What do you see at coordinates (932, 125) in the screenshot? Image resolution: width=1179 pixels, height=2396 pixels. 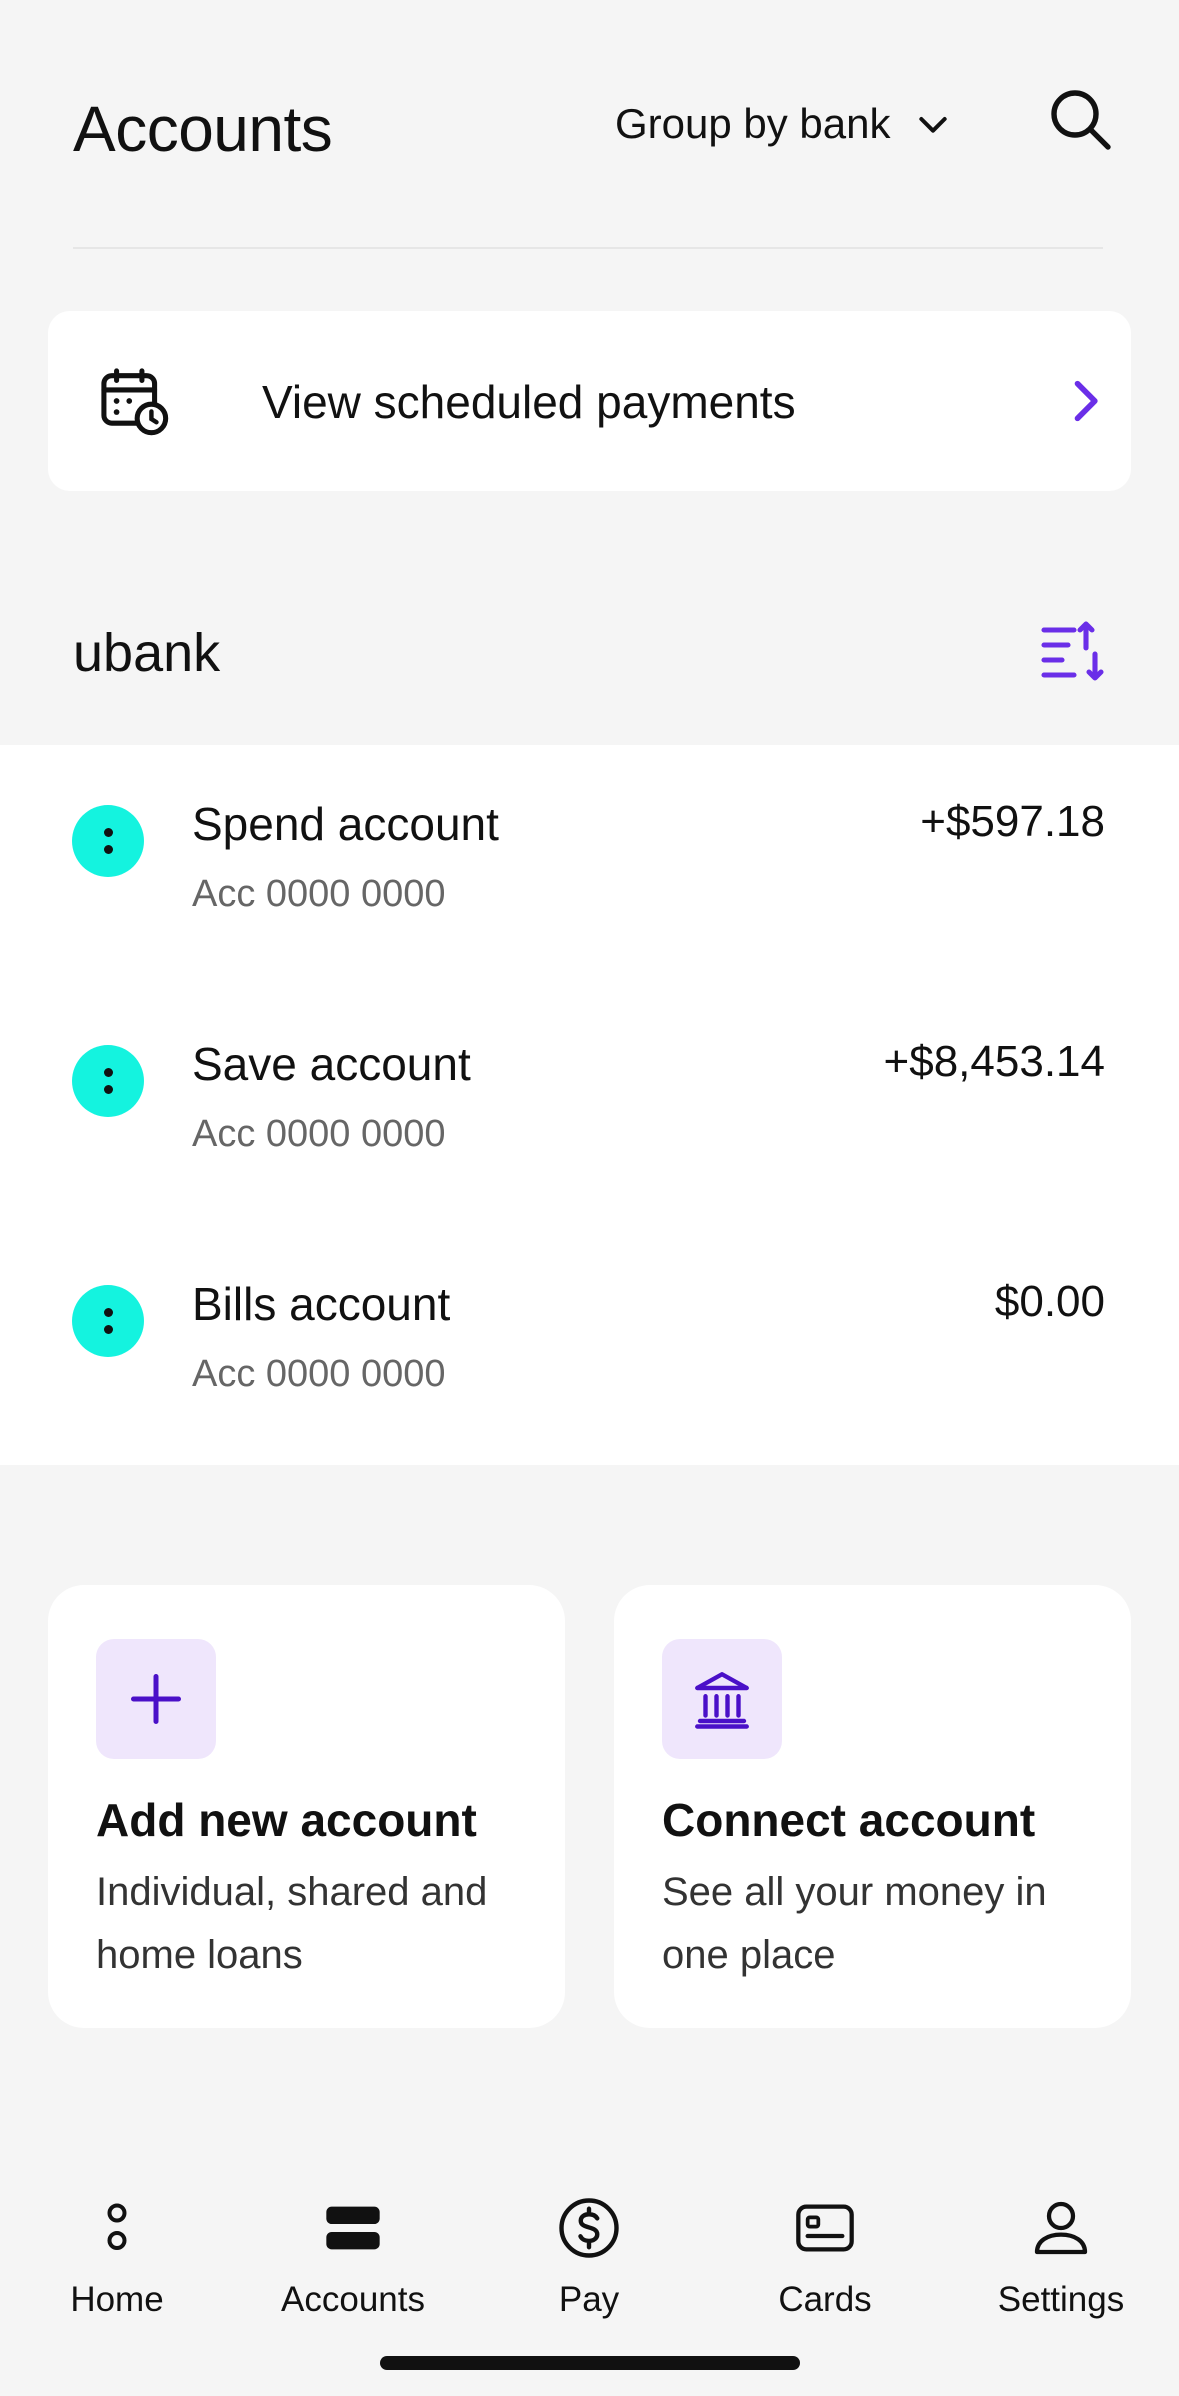 I see `chevron-down-icon` at bounding box center [932, 125].